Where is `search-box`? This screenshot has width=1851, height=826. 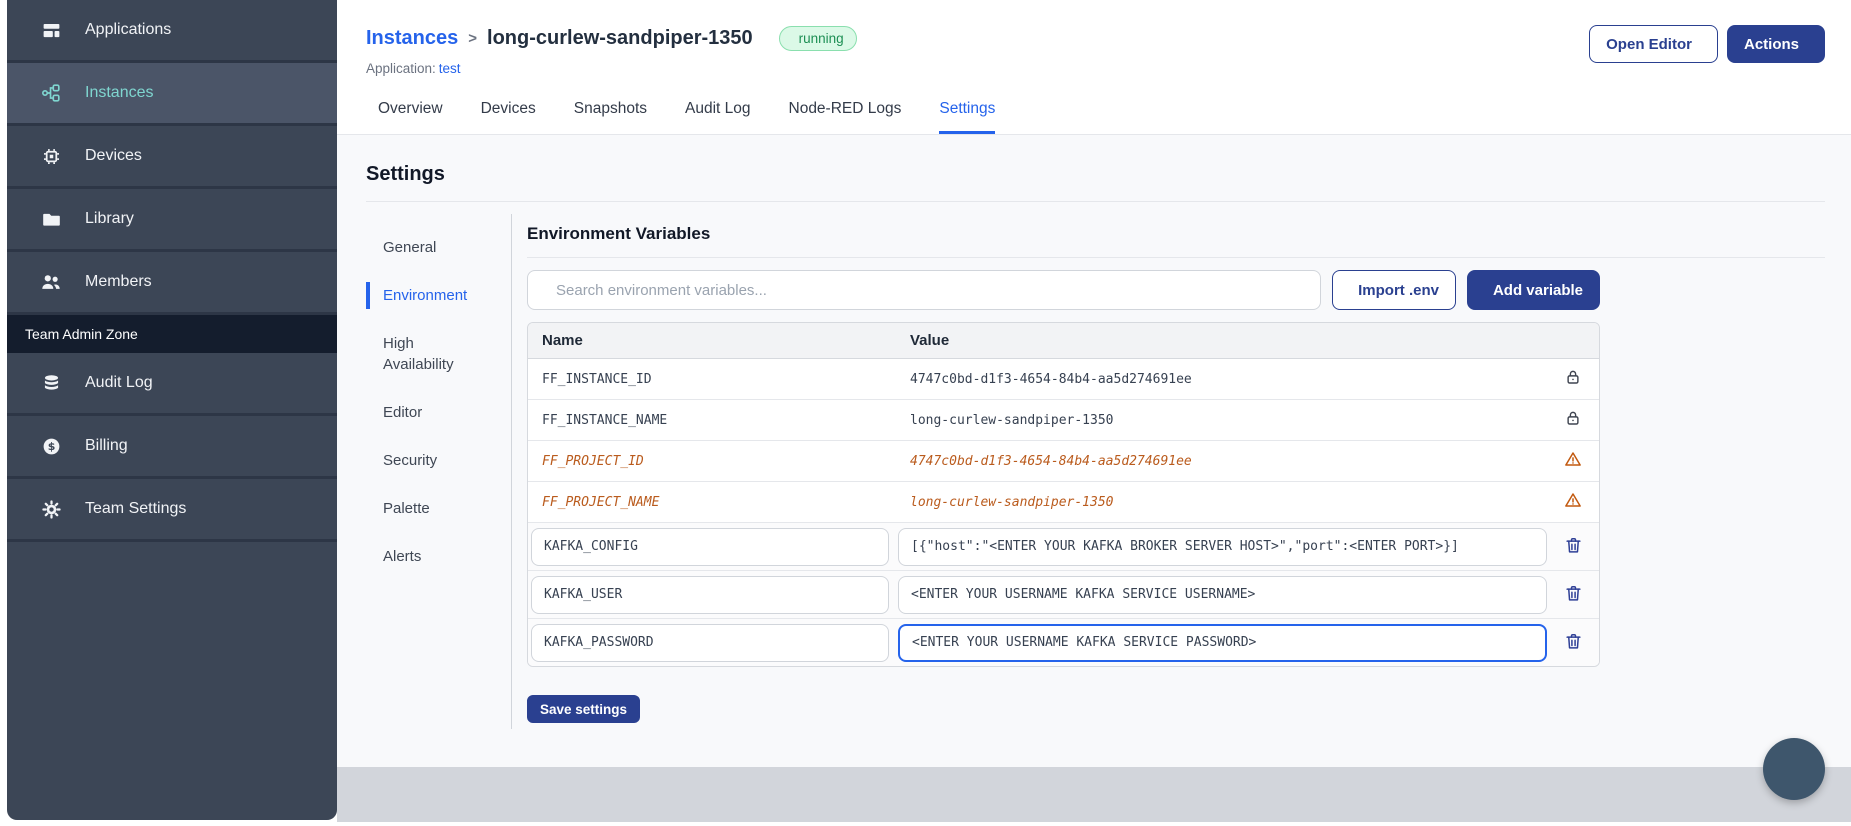
search-box is located at coordinates (924, 290).